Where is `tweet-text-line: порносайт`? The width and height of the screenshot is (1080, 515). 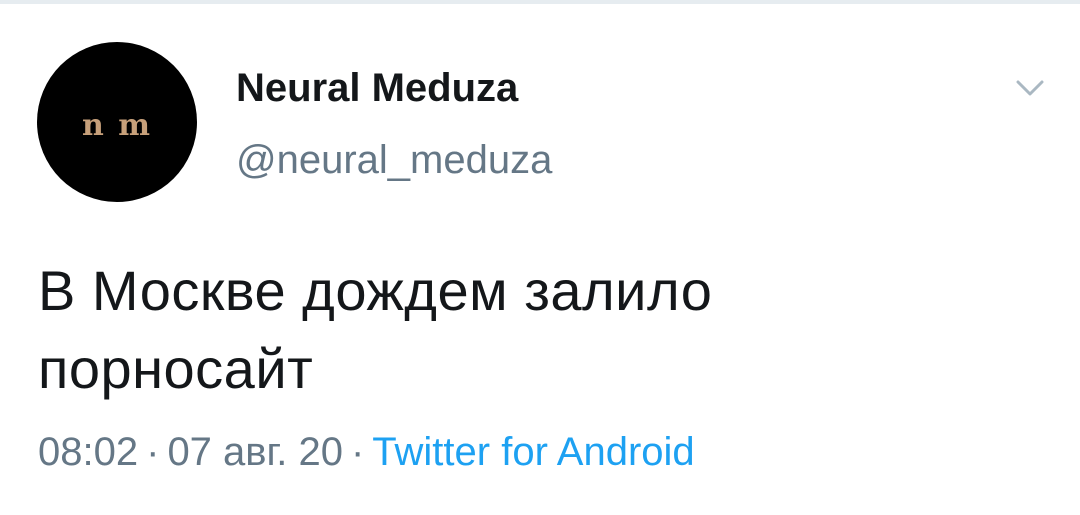 tweet-text-line: порносайт is located at coordinates (176, 368).